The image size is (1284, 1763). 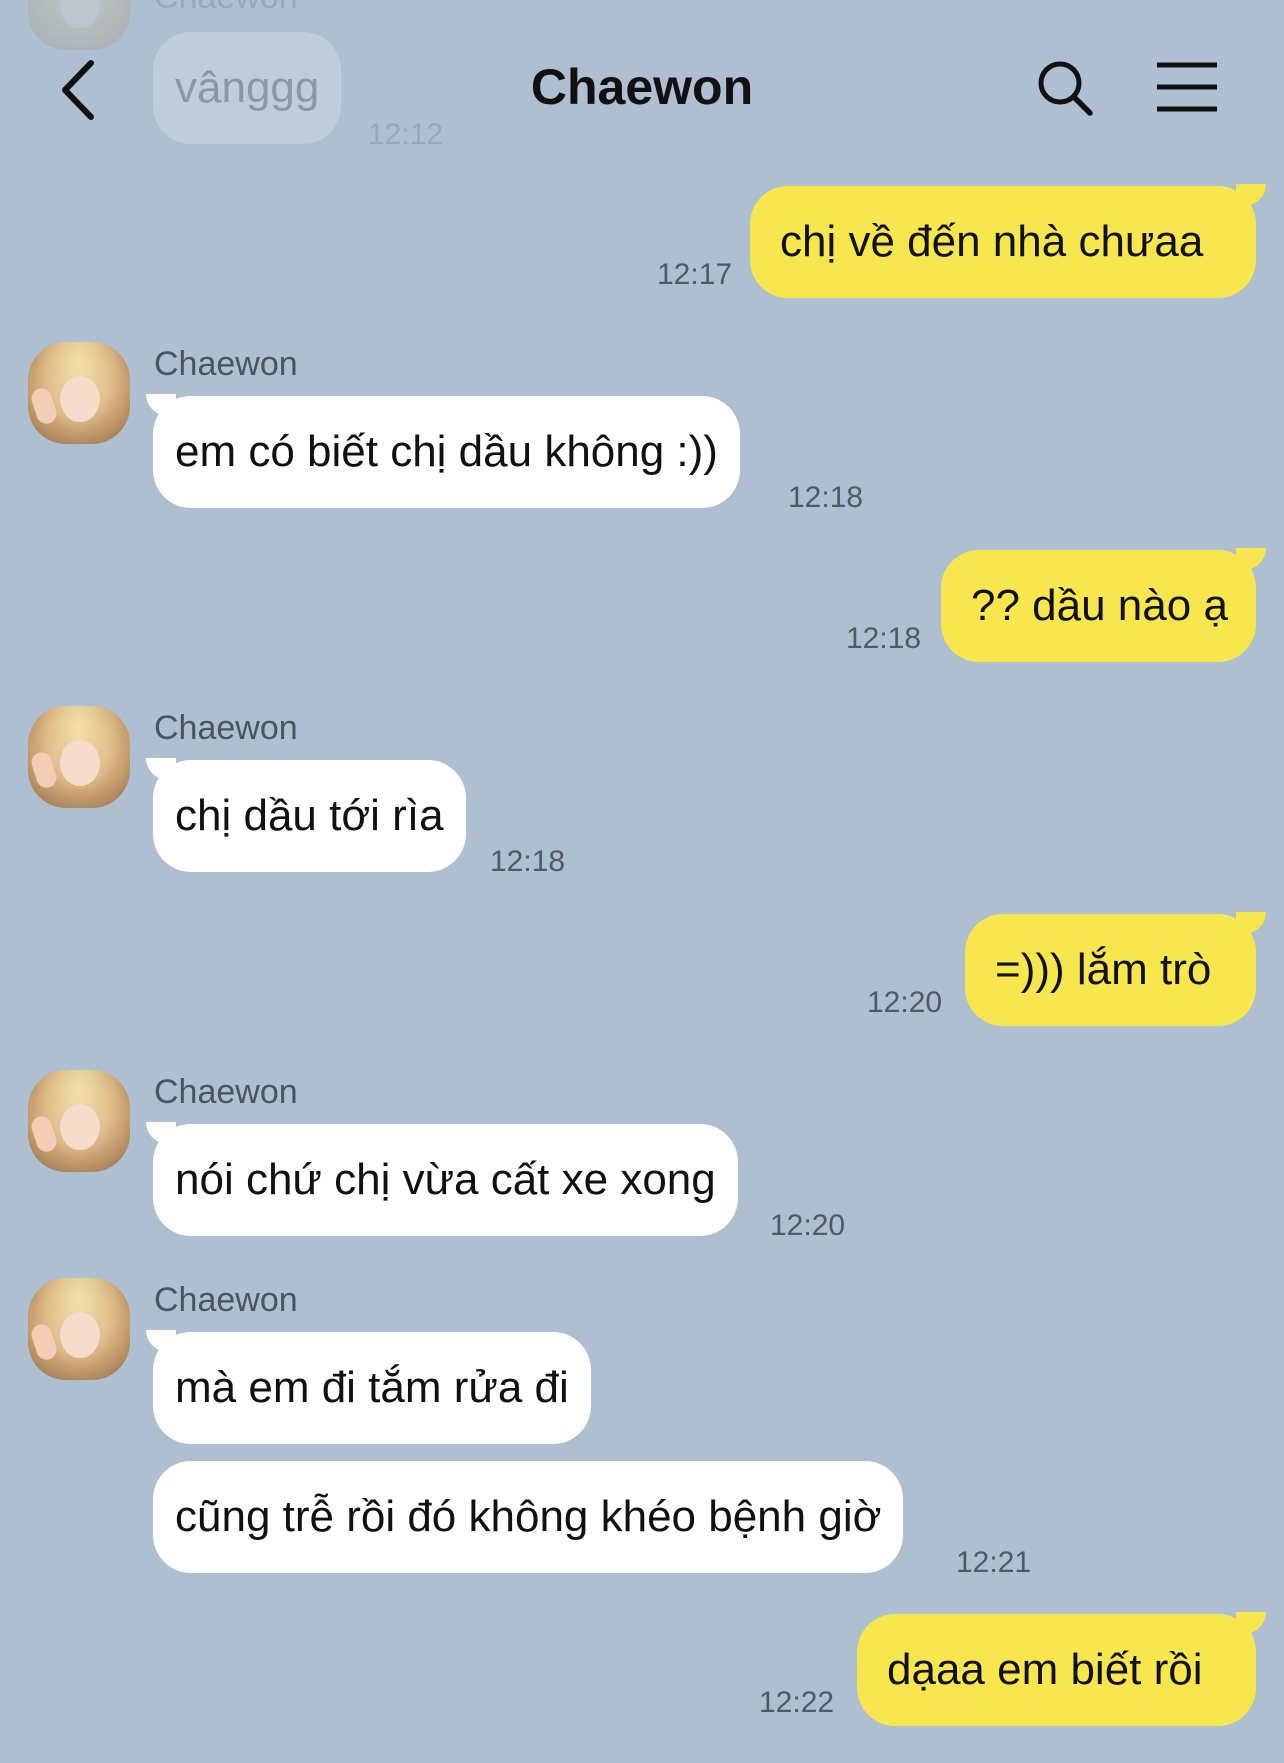 I want to click on search-button, so click(x=1065, y=88).